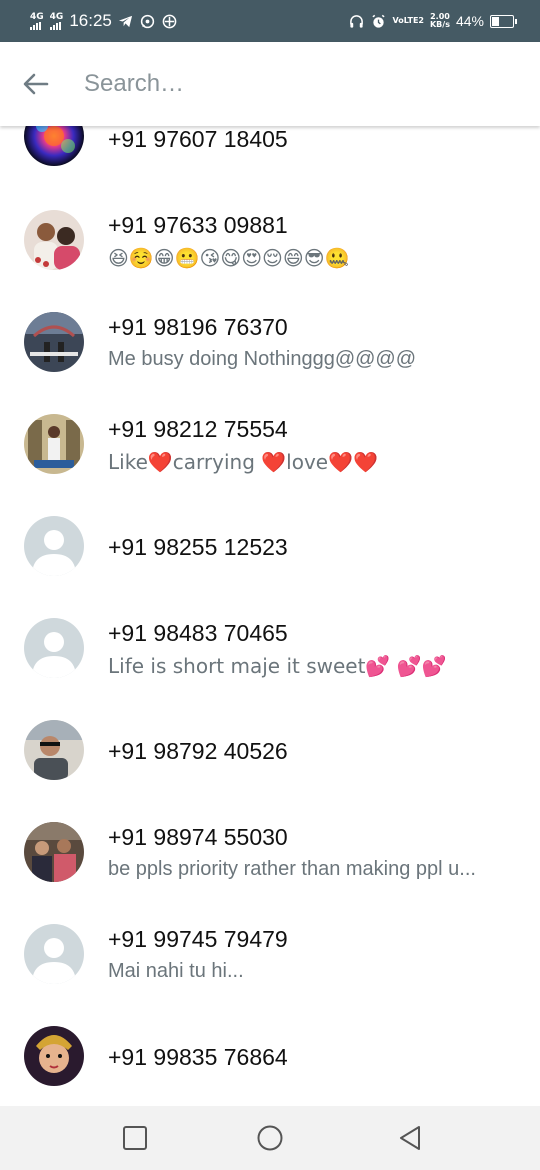  Describe the element at coordinates (198, 1057) in the screenshot. I see `contact-number: +91 99835 76864` at that location.